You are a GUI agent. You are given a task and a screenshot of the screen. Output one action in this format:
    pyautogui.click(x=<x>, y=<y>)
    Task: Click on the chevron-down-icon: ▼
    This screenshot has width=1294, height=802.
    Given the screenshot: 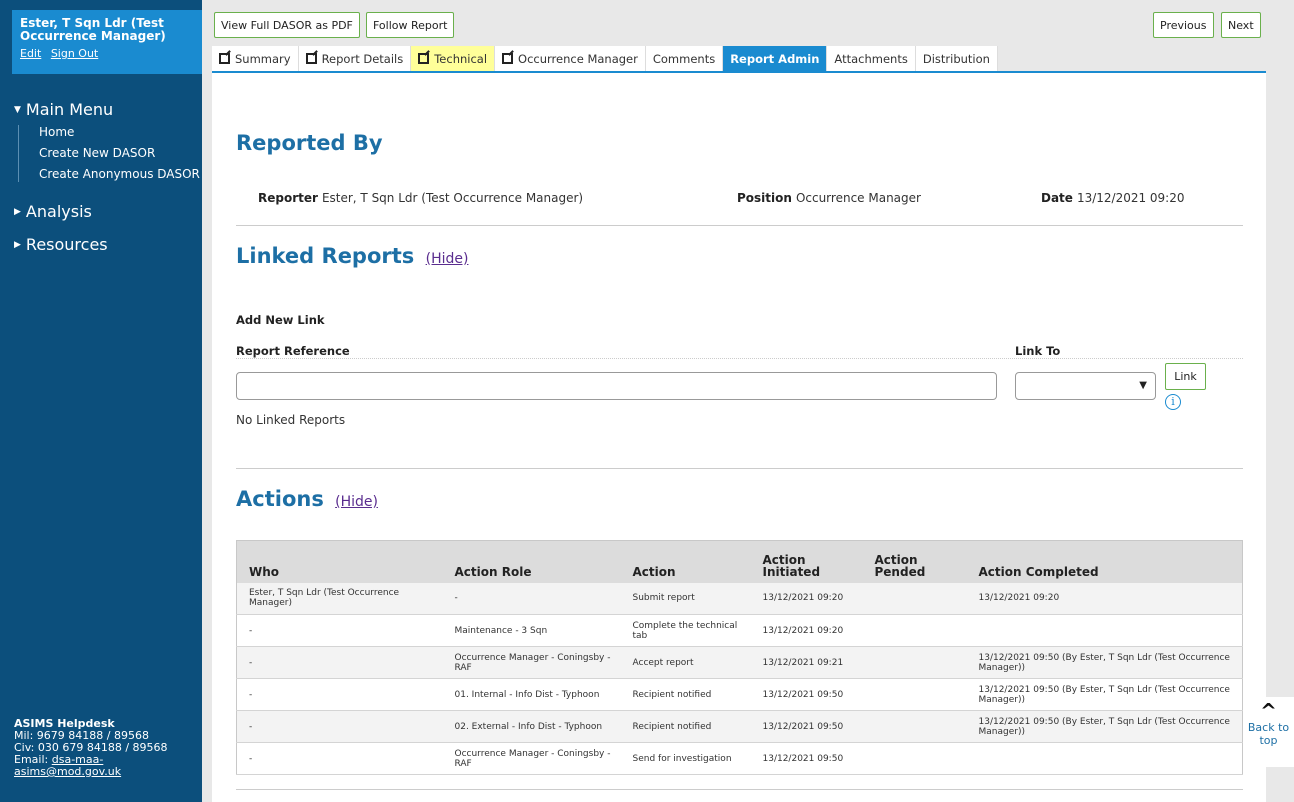 What is the action you would take?
    pyautogui.click(x=1143, y=385)
    